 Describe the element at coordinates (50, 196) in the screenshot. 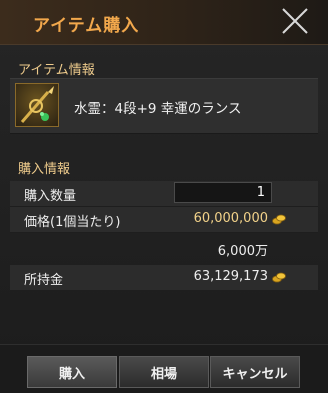

I see `quantity-label: 購入数量` at that location.